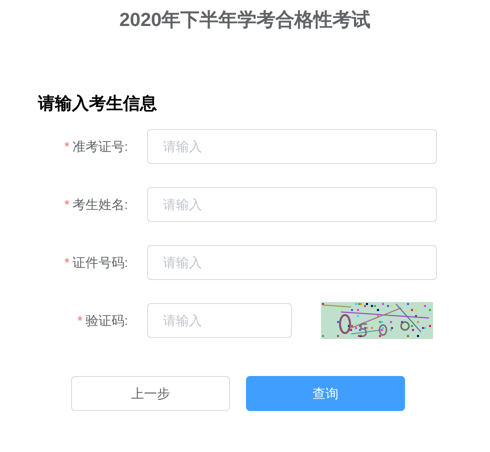  What do you see at coordinates (377, 320) in the screenshot?
I see `captcha-image` at bounding box center [377, 320].